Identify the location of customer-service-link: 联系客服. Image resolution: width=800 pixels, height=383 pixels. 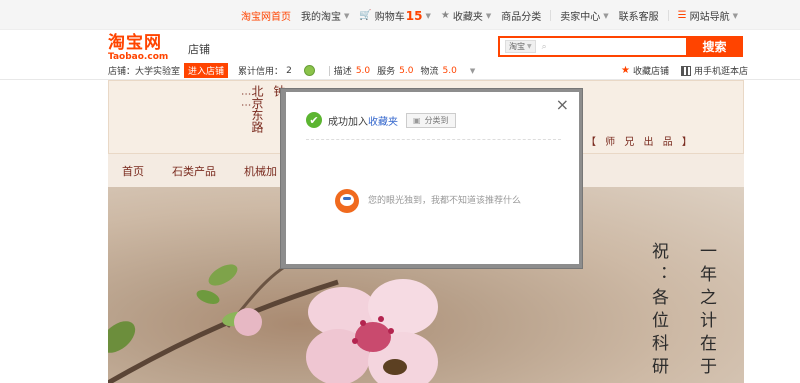
(639, 15).